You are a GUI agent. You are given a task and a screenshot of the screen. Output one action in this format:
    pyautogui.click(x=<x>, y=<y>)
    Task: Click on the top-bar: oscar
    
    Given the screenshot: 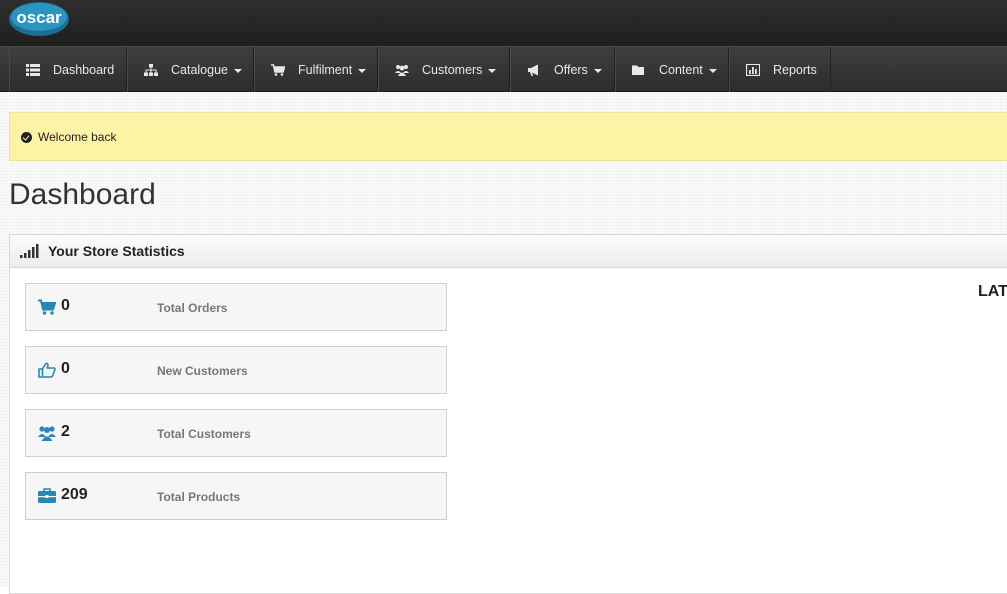 What is the action you would take?
    pyautogui.click(x=503, y=23)
    